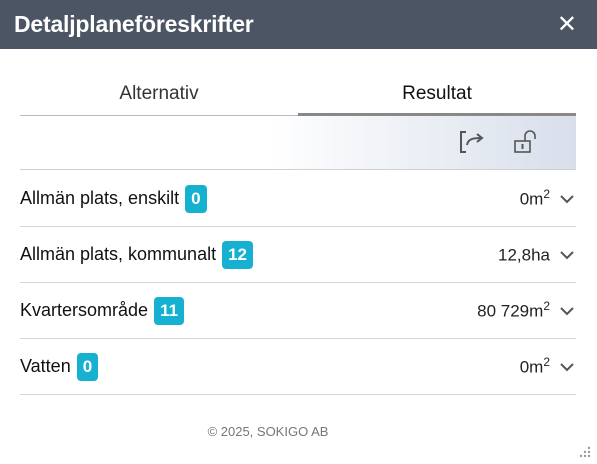  I want to click on area-value: 12,8ha, so click(524, 255).